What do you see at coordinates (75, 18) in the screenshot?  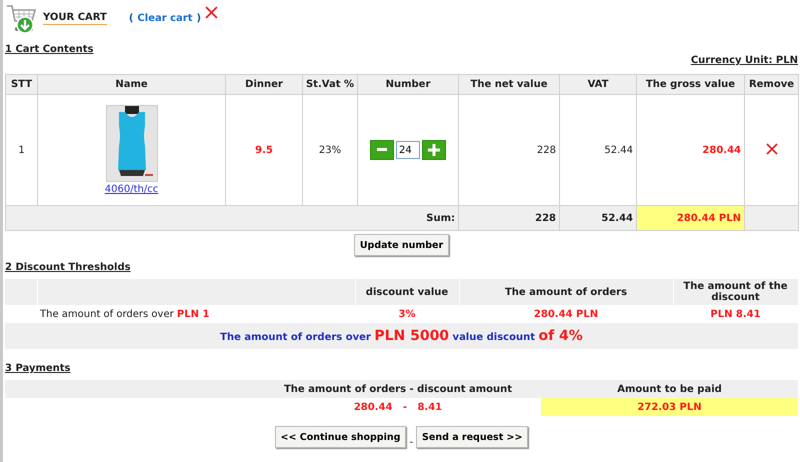 I see `page-title: YOUR CART` at bounding box center [75, 18].